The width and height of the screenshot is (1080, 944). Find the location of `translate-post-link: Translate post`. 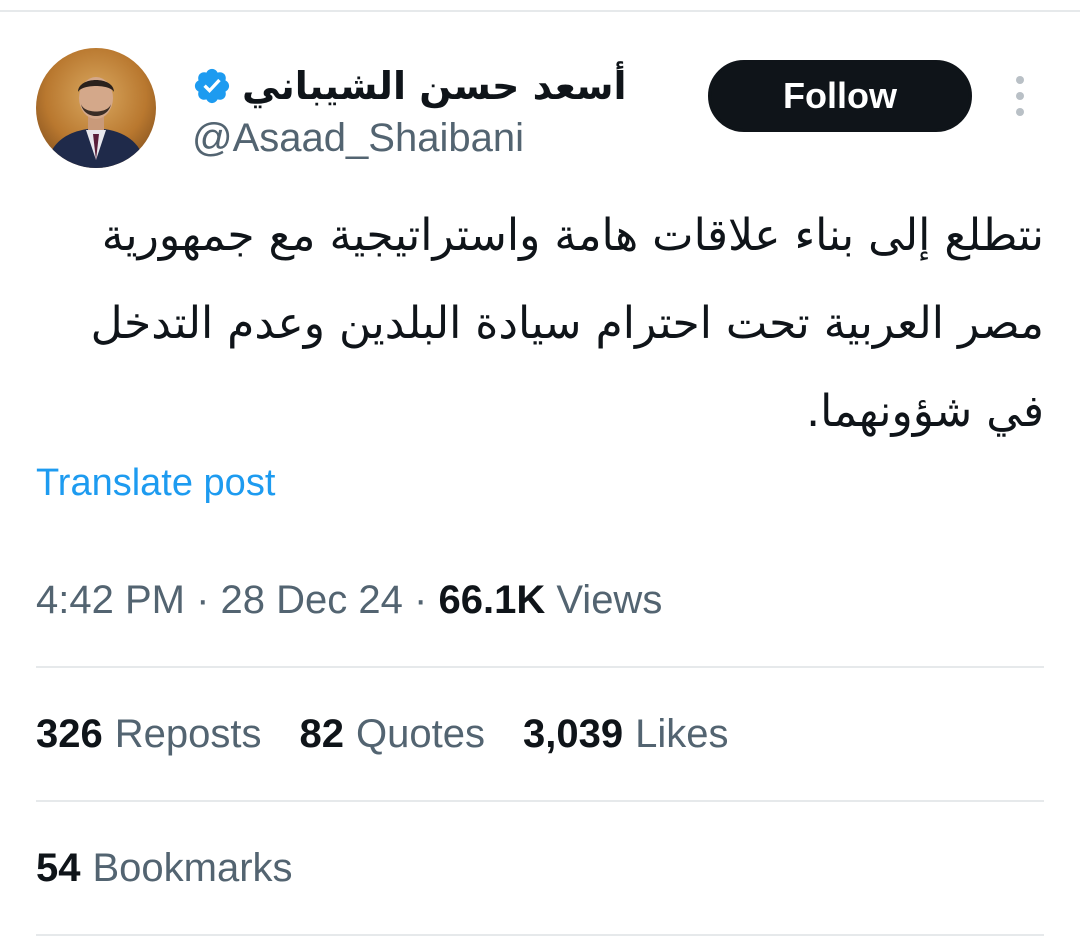

translate-post-link: Translate post is located at coordinates (155, 483).